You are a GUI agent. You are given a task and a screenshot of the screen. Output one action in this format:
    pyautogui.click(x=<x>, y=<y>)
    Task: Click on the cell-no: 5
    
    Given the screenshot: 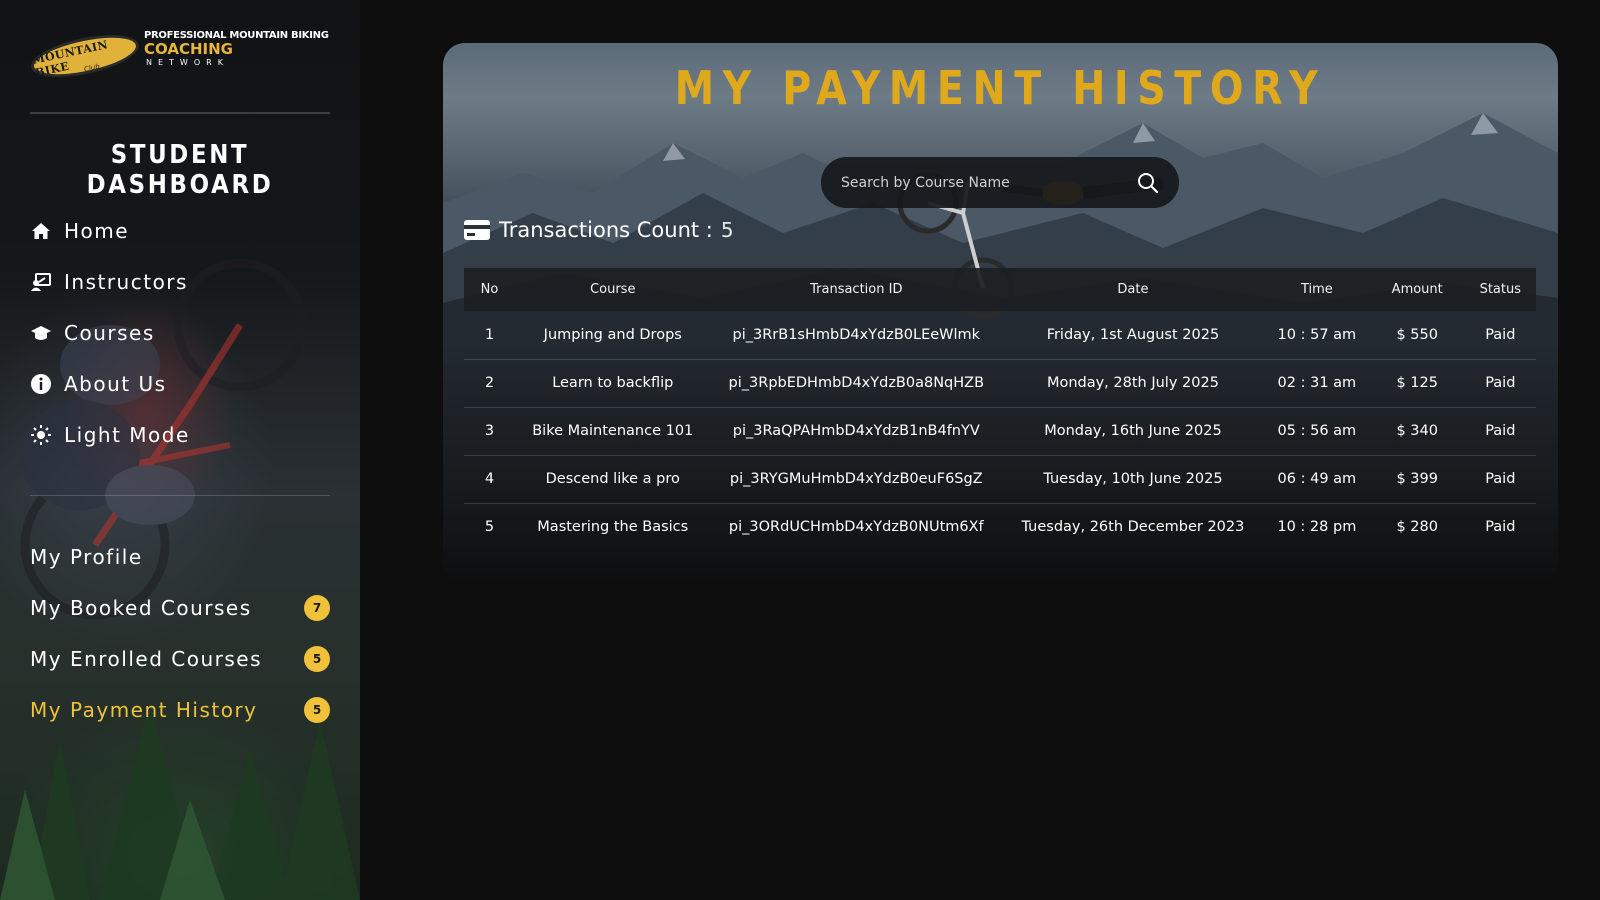 What is the action you would take?
    pyautogui.click(x=489, y=527)
    